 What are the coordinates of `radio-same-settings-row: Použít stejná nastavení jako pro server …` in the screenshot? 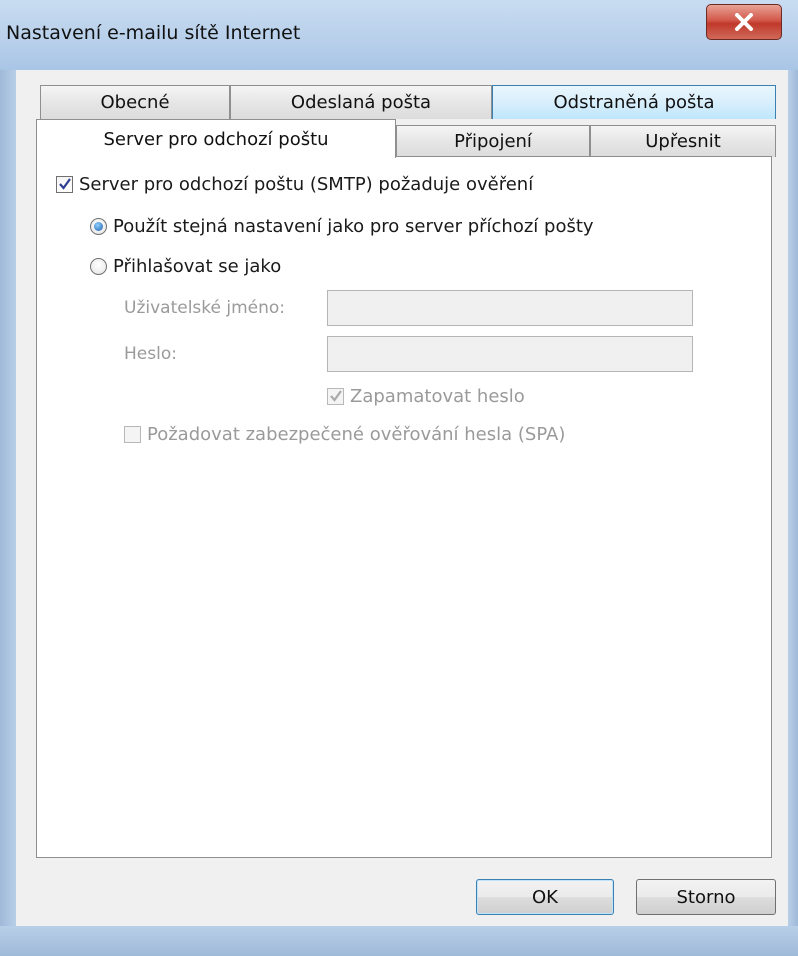 It's located at (342, 226).